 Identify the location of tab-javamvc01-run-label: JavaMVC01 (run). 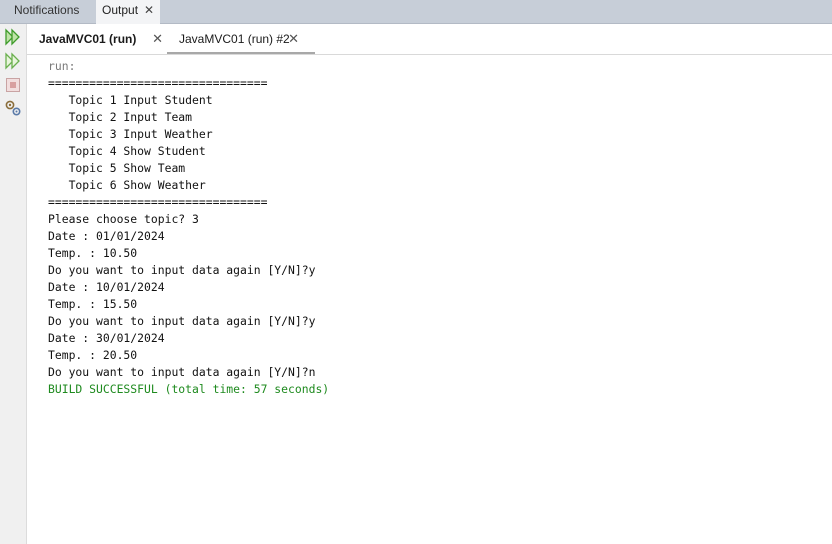
(88, 39).